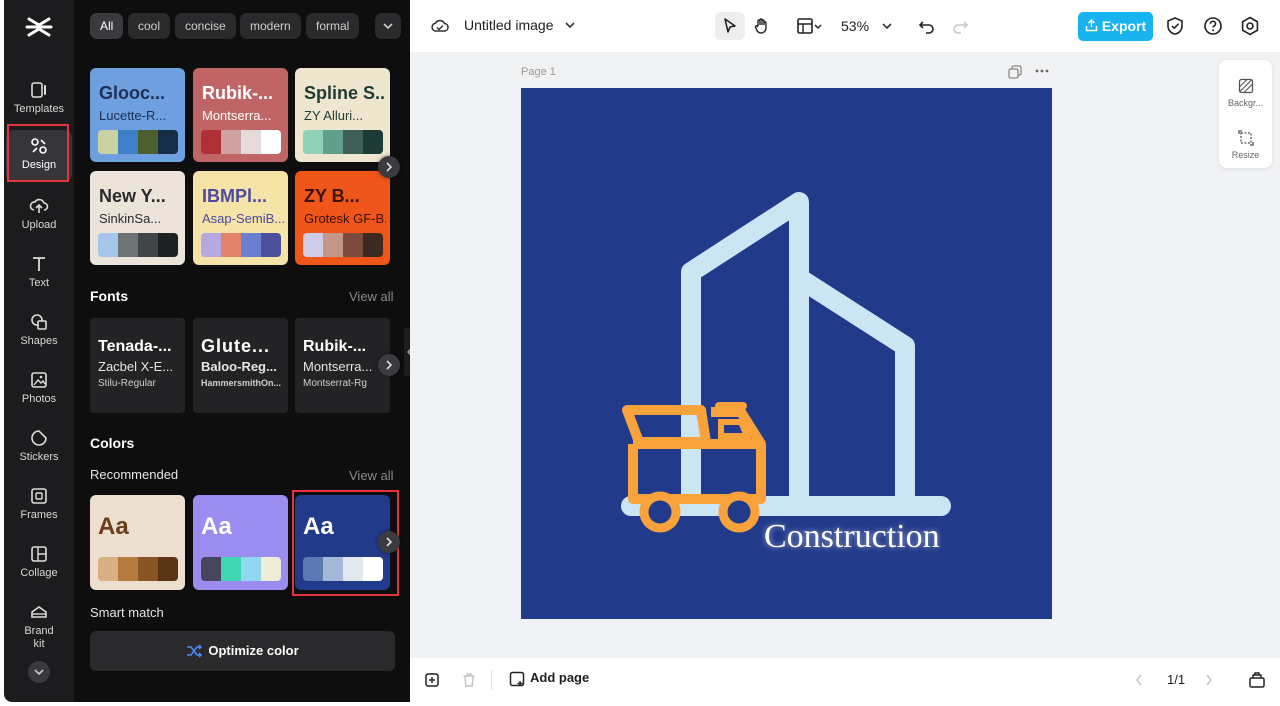 The width and height of the screenshot is (1280, 706). I want to click on redo-button, so click(960, 26).